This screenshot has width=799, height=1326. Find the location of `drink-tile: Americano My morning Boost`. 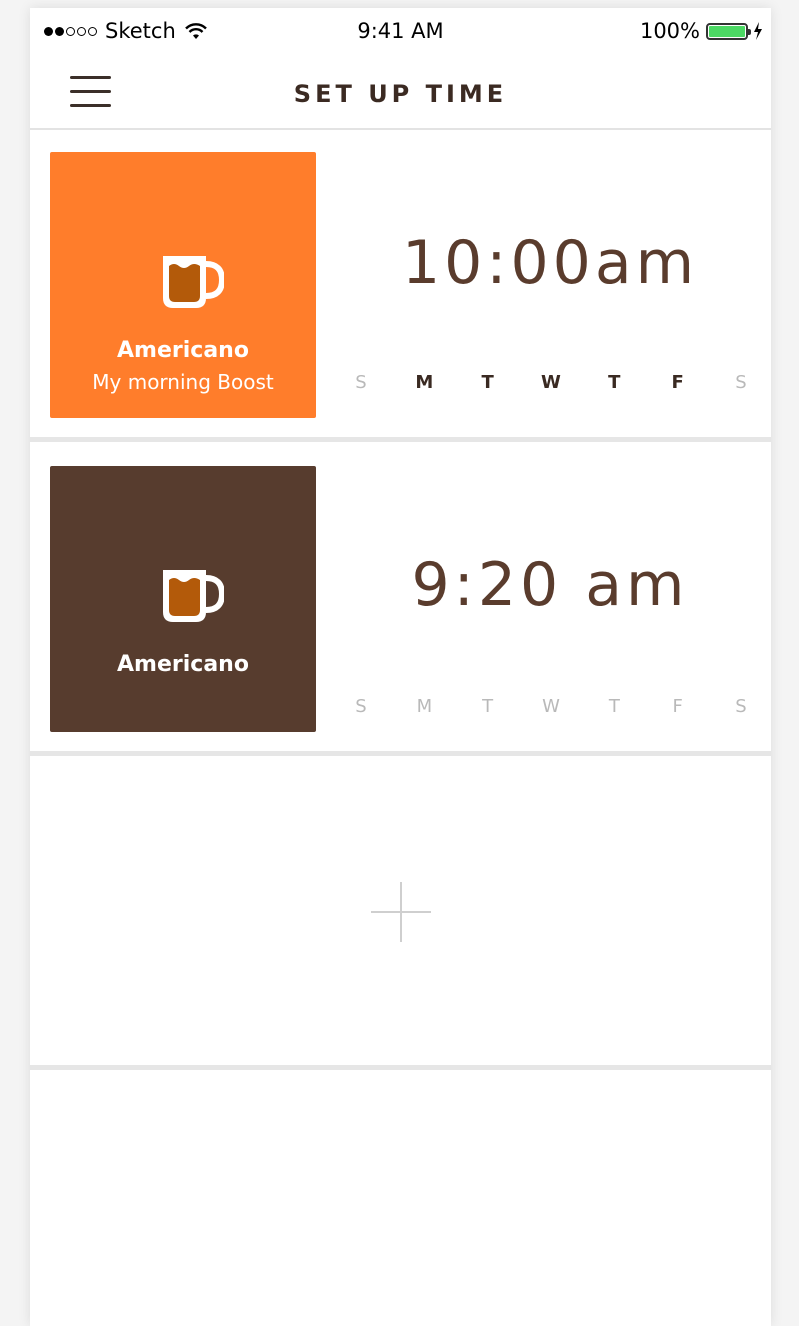

drink-tile: Americano My morning Boost is located at coordinates (183, 285).